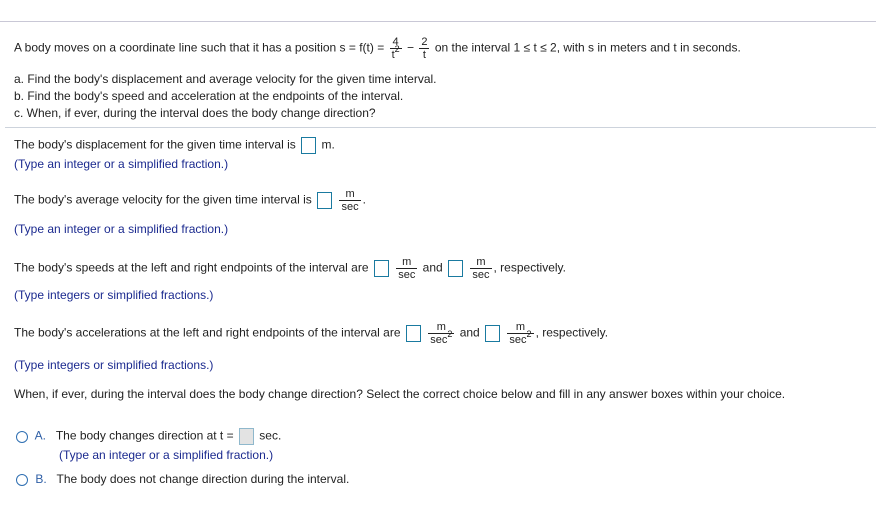 The height and width of the screenshot is (522, 876). I want to click on right-acceleration-unit: m sec2, so click(520, 333).